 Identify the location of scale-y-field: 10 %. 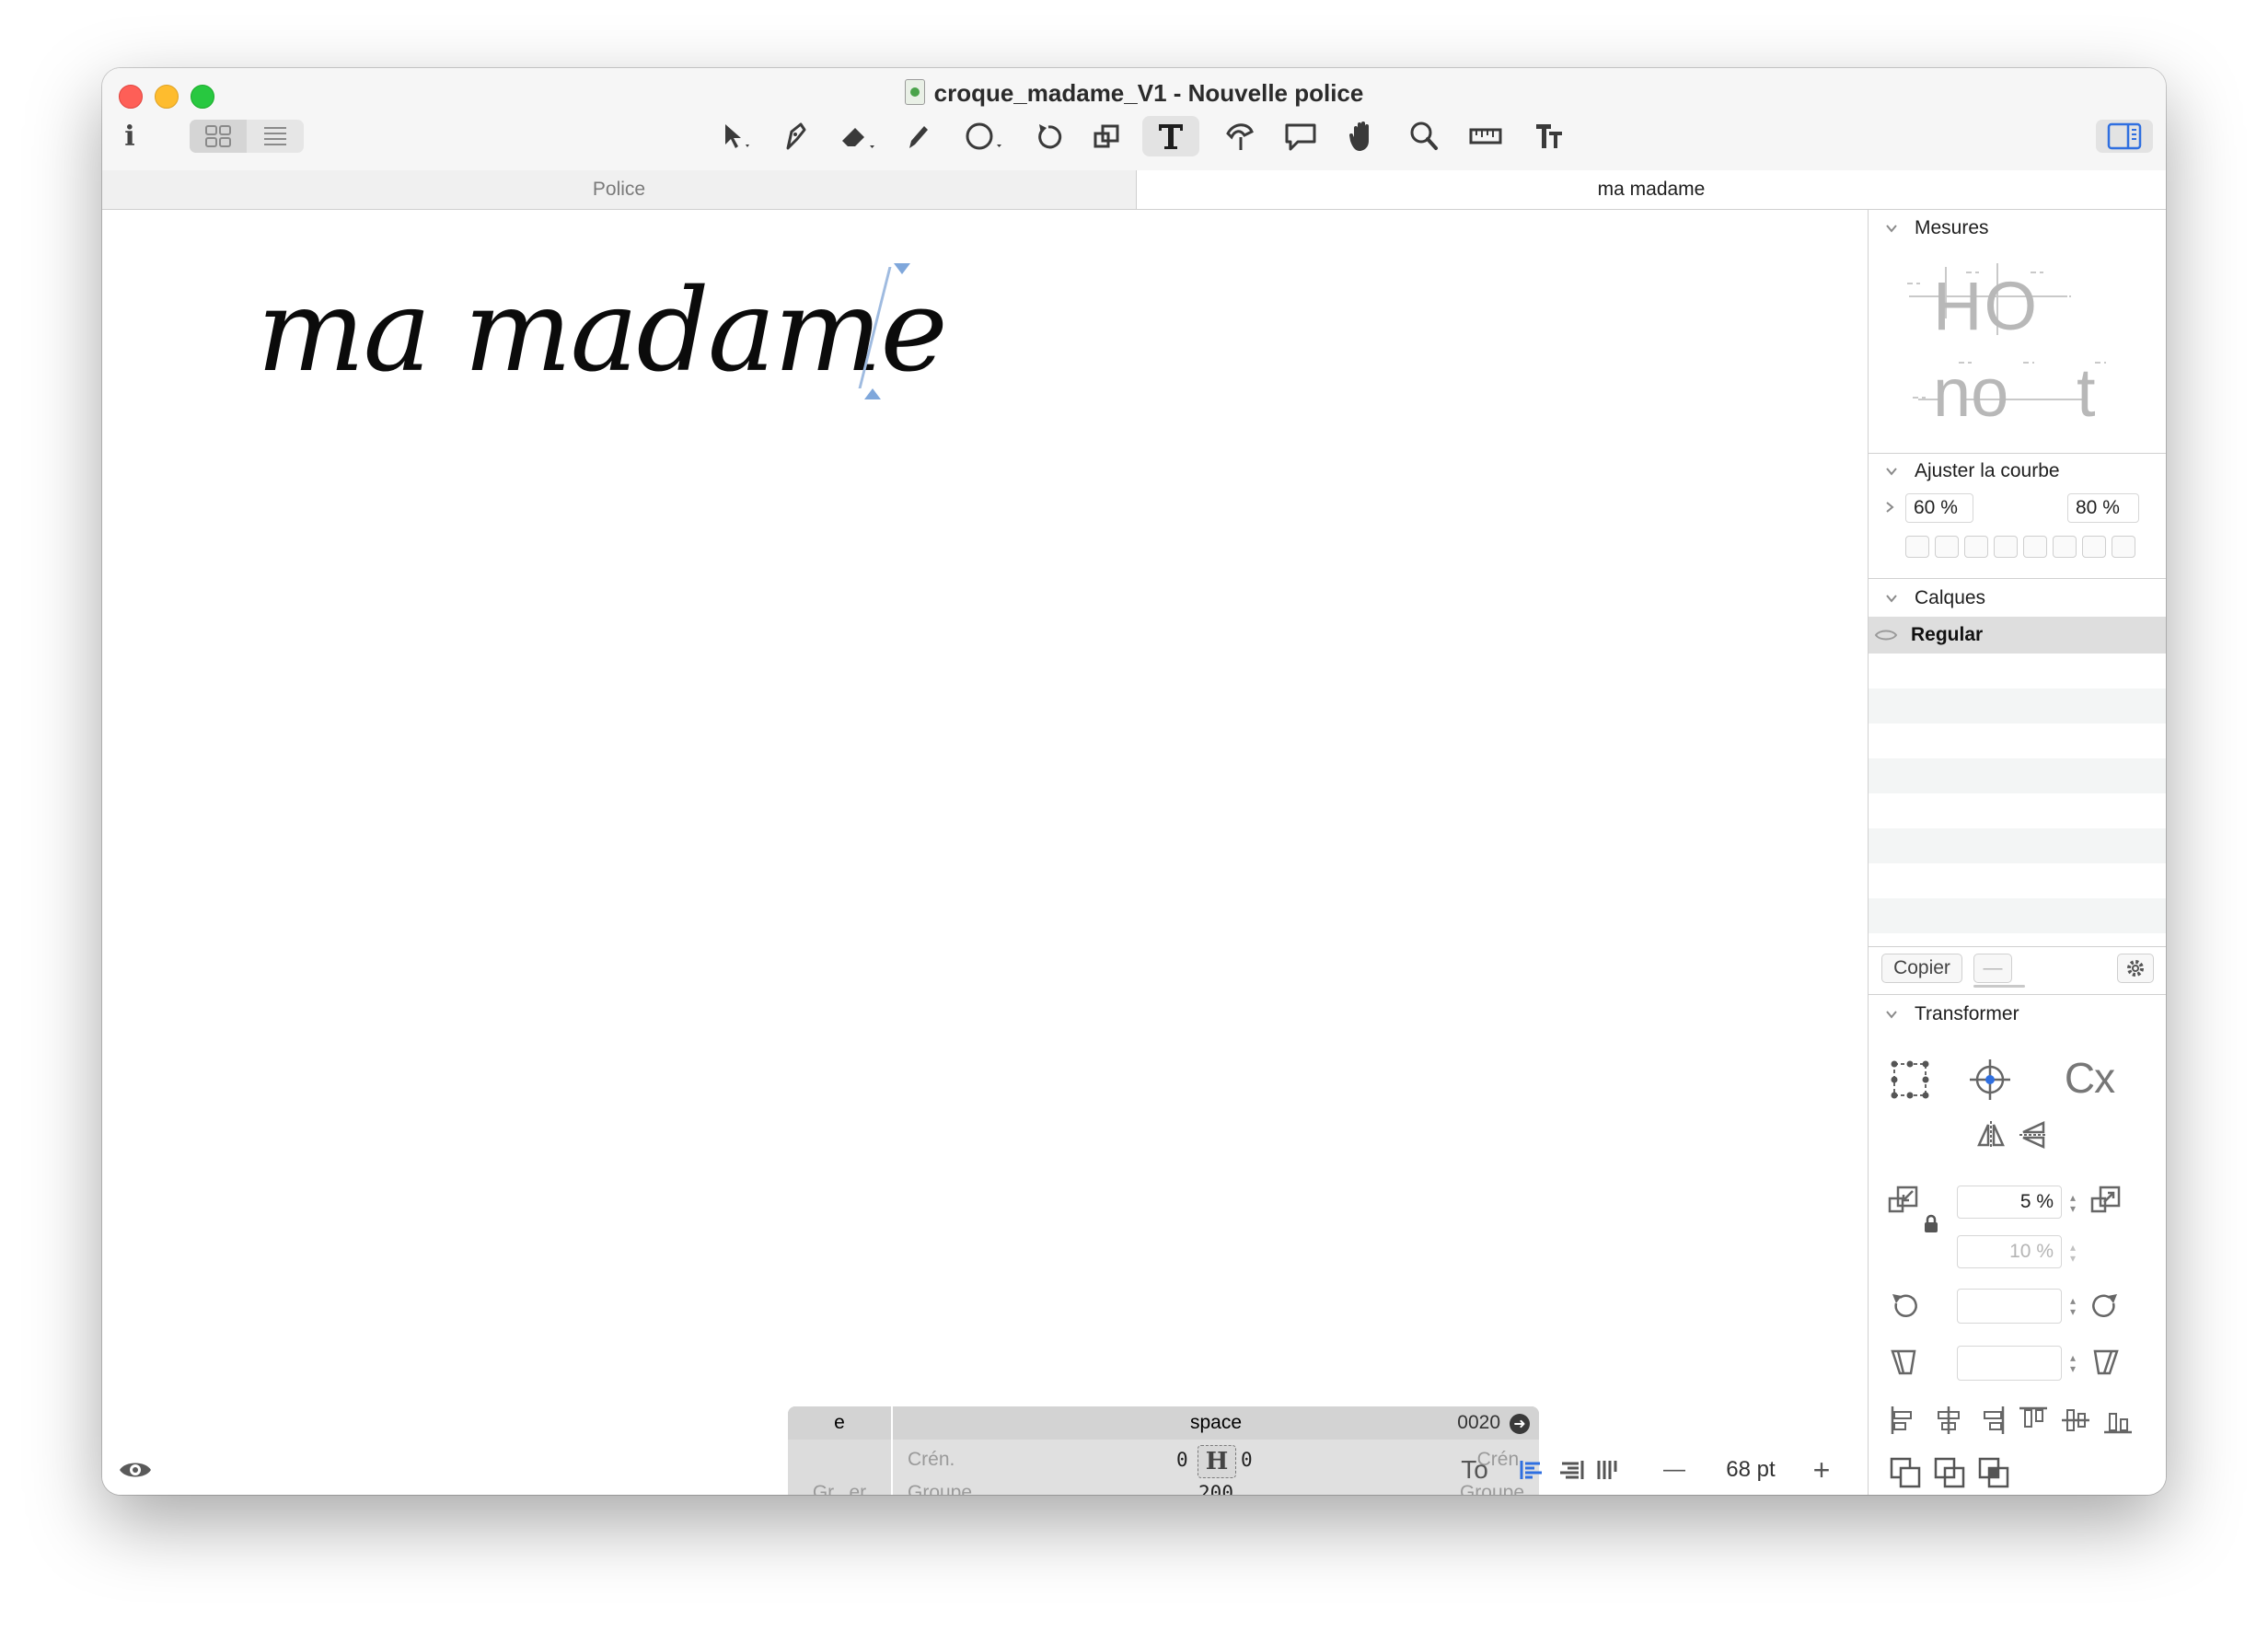
(2009, 1251).